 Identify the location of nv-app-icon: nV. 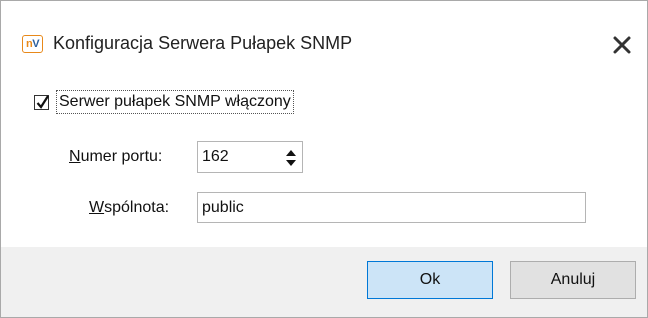
(32, 44).